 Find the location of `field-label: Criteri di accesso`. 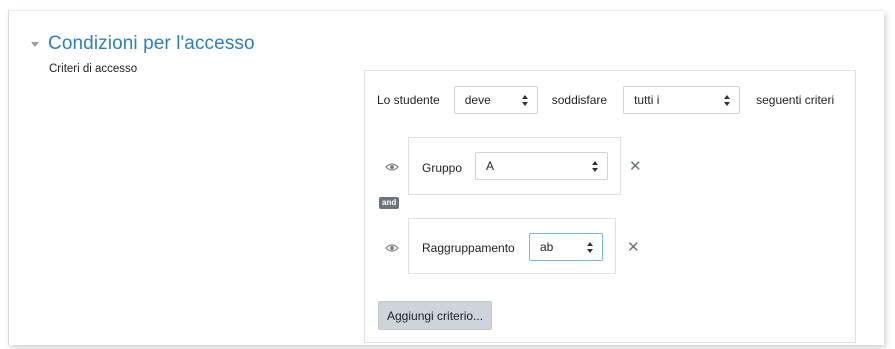

field-label: Criteri di accesso is located at coordinates (93, 69).